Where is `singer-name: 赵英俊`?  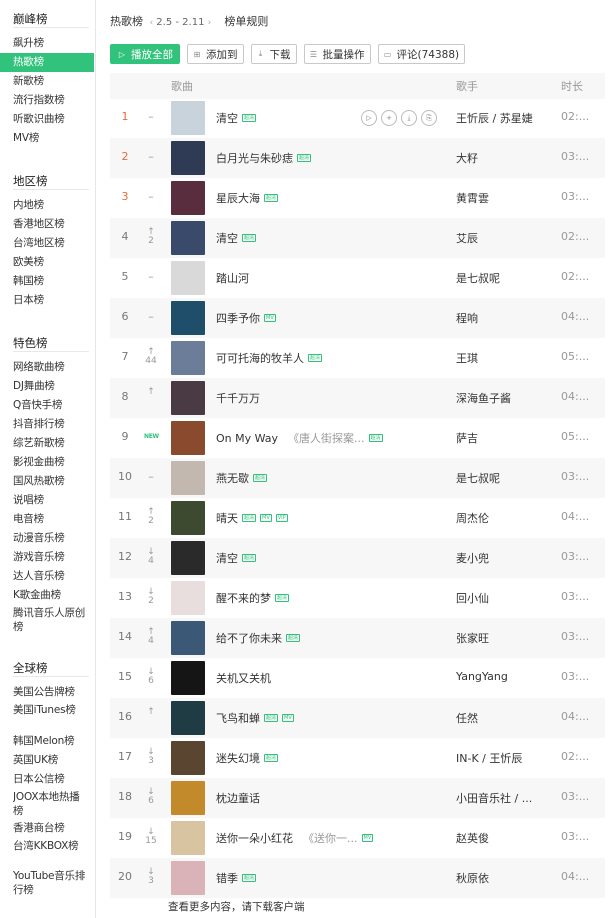
singer-name: 赵英俊 is located at coordinates (472, 838).